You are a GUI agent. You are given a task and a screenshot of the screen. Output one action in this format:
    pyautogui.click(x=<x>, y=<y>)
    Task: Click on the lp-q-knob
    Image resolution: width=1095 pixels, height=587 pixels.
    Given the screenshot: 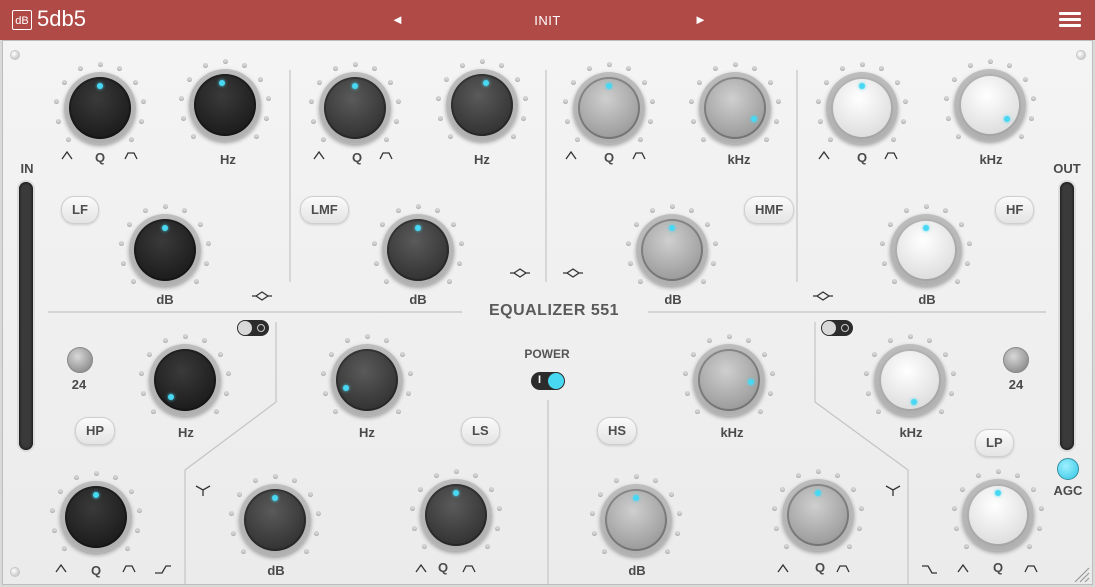 What is the action you would take?
    pyautogui.click(x=998, y=515)
    